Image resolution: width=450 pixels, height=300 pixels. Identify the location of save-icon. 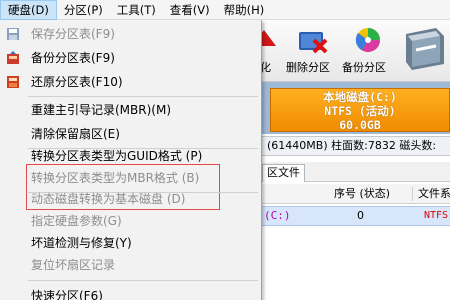
(13, 34).